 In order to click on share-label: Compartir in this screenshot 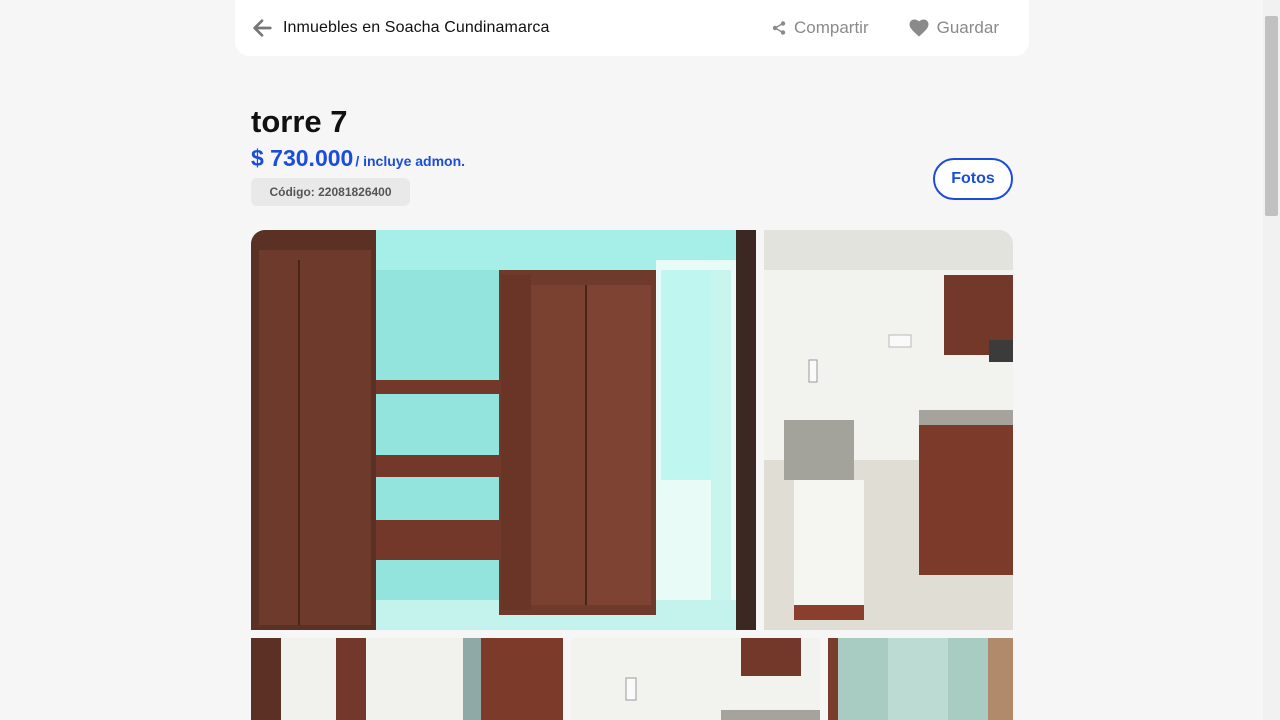, I will do `click(831, 27)`.